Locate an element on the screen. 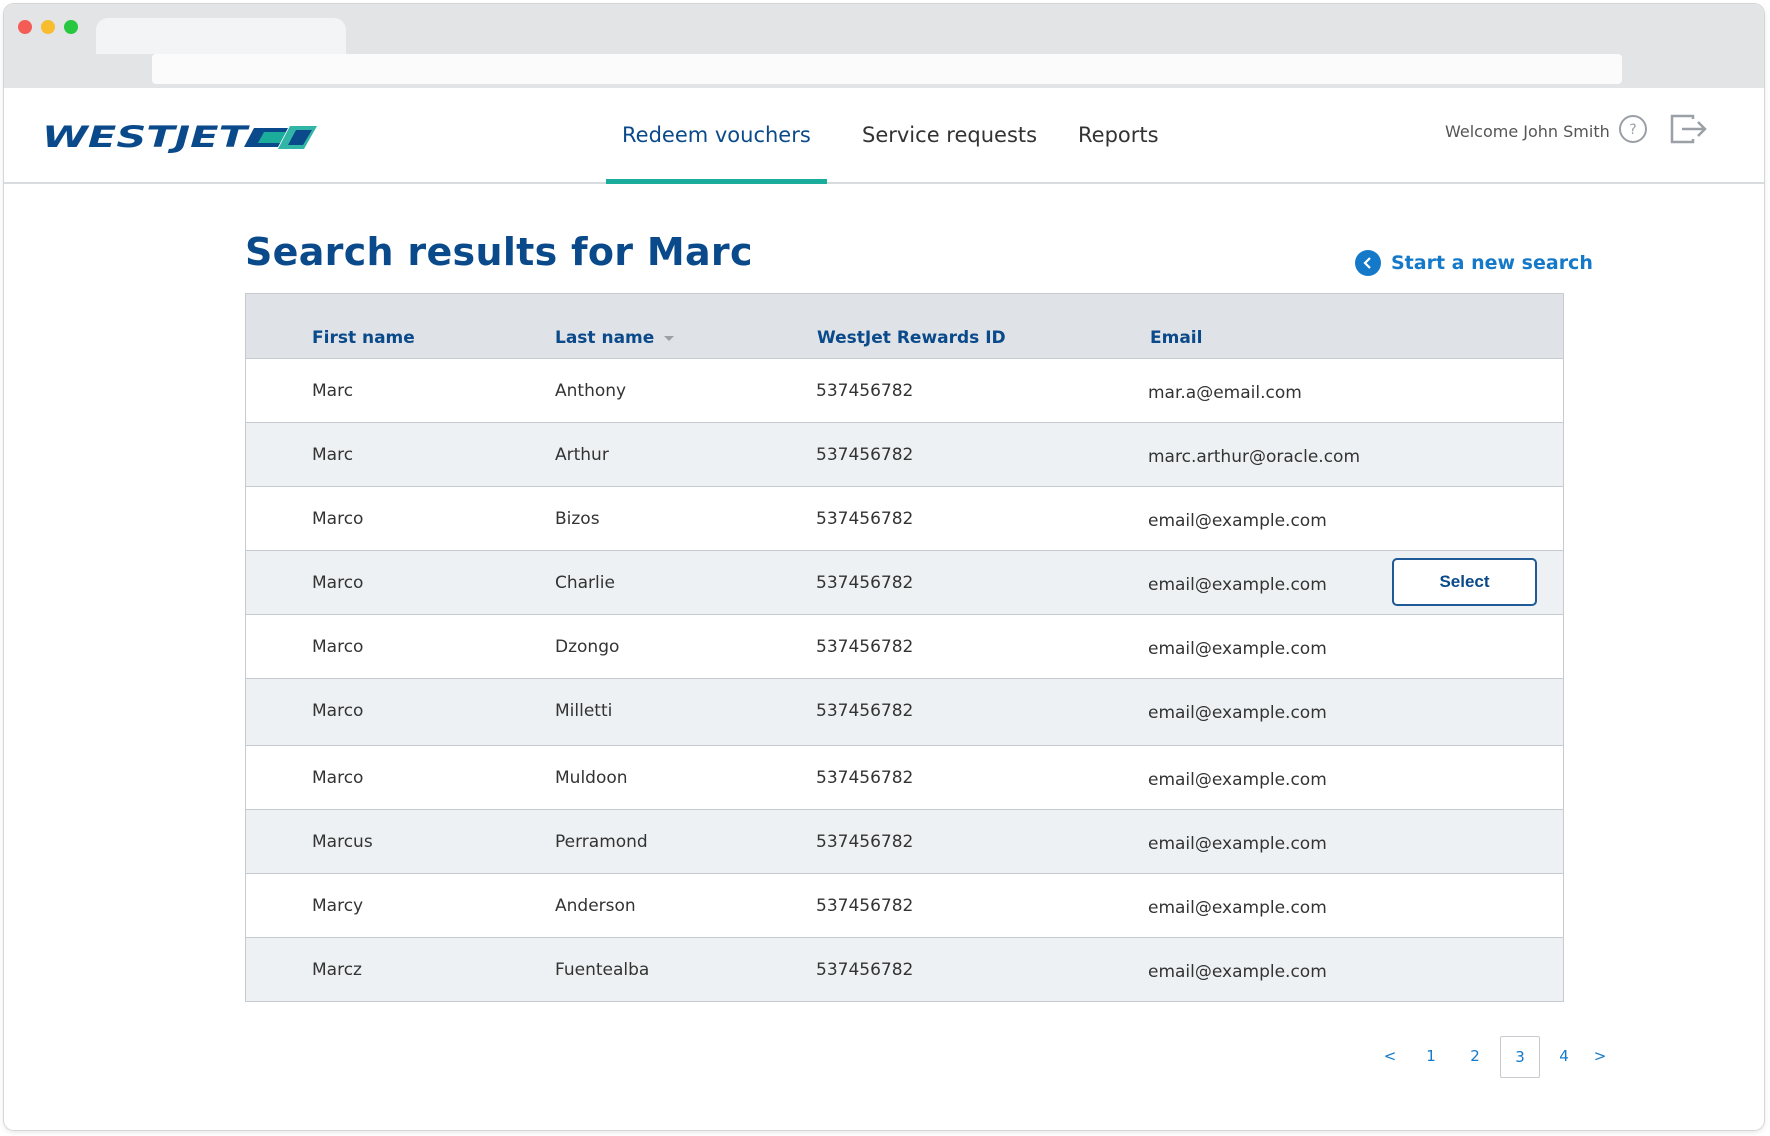 This screenshot has height=1136, width=1770. prev-page-button: < is located at coordinates (1390, 1056).